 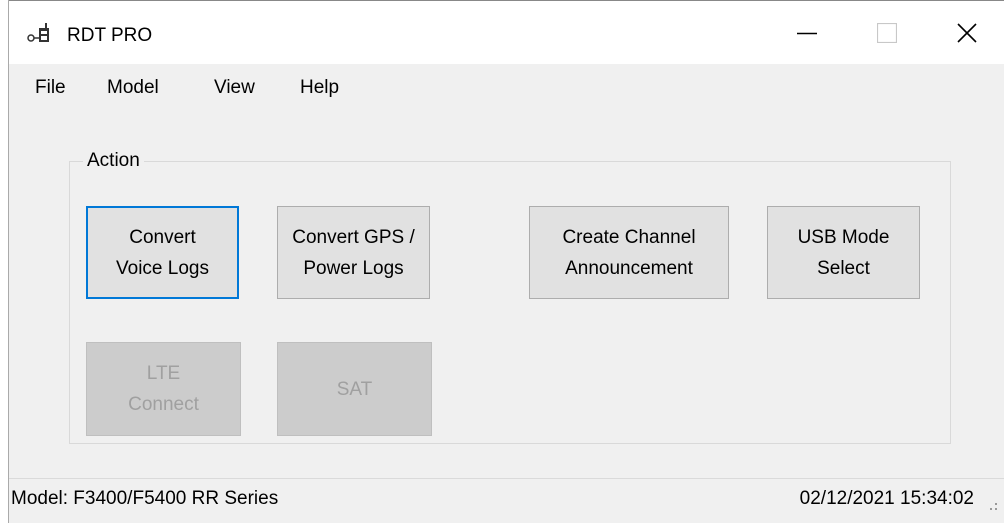 I want to click on close-icon, so click(x=967, y=33).